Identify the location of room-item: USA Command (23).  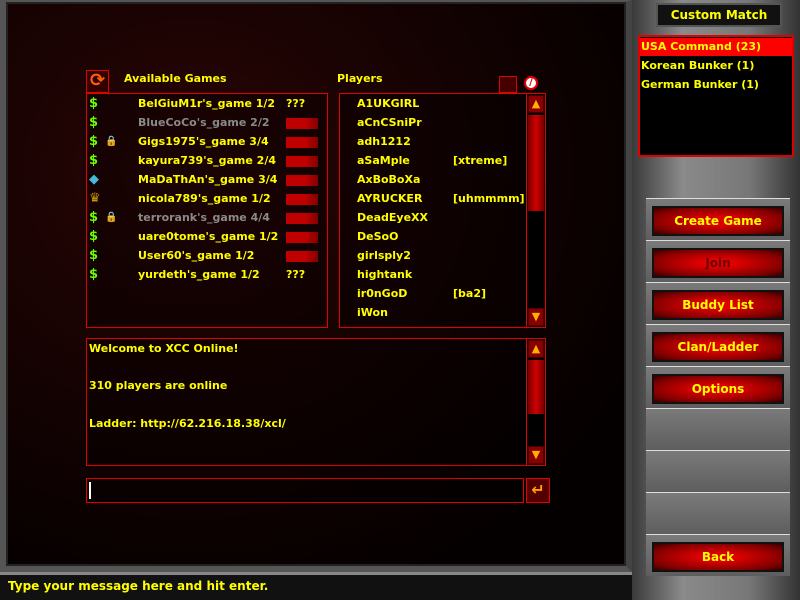
(716, 47).